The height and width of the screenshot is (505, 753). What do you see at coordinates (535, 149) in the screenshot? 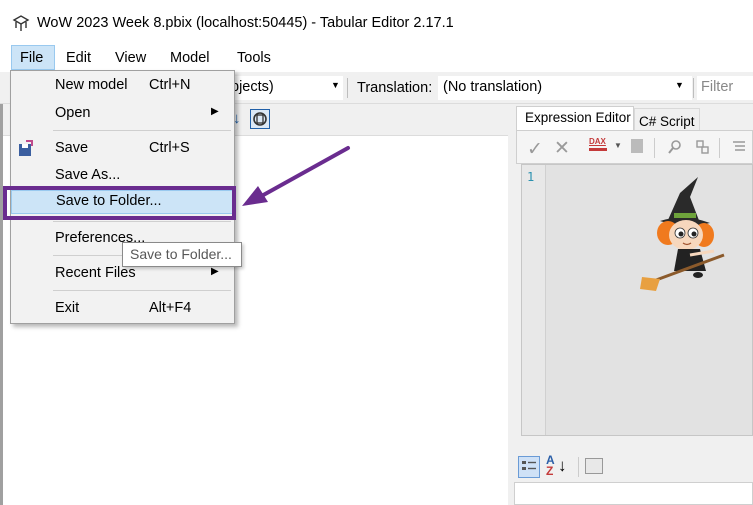
I see `check-icon: ✓` at bounding box center [535, 149].